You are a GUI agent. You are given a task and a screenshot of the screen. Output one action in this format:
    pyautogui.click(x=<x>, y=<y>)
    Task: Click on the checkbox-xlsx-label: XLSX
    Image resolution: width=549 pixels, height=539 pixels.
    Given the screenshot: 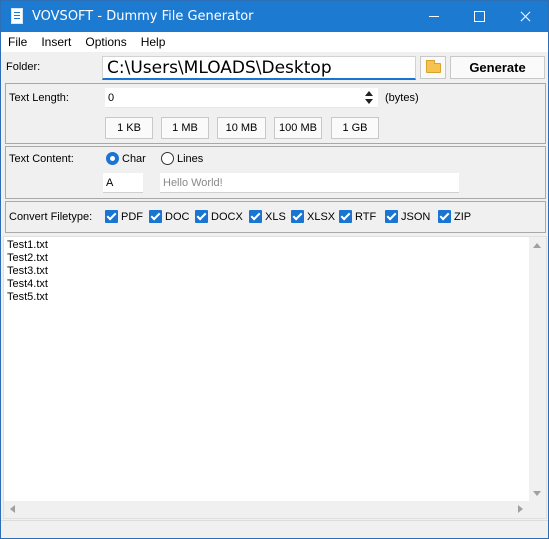 What is the action you would take?
    pyautogui.click(x=321, y=217)
    